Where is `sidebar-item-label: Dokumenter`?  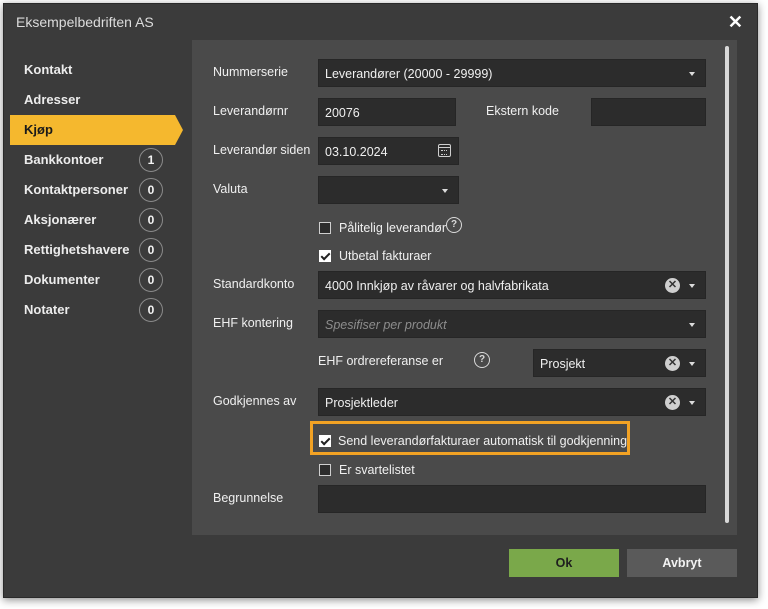
sidebar-item-label: Dokumenter is located at coordinates (62, 279).